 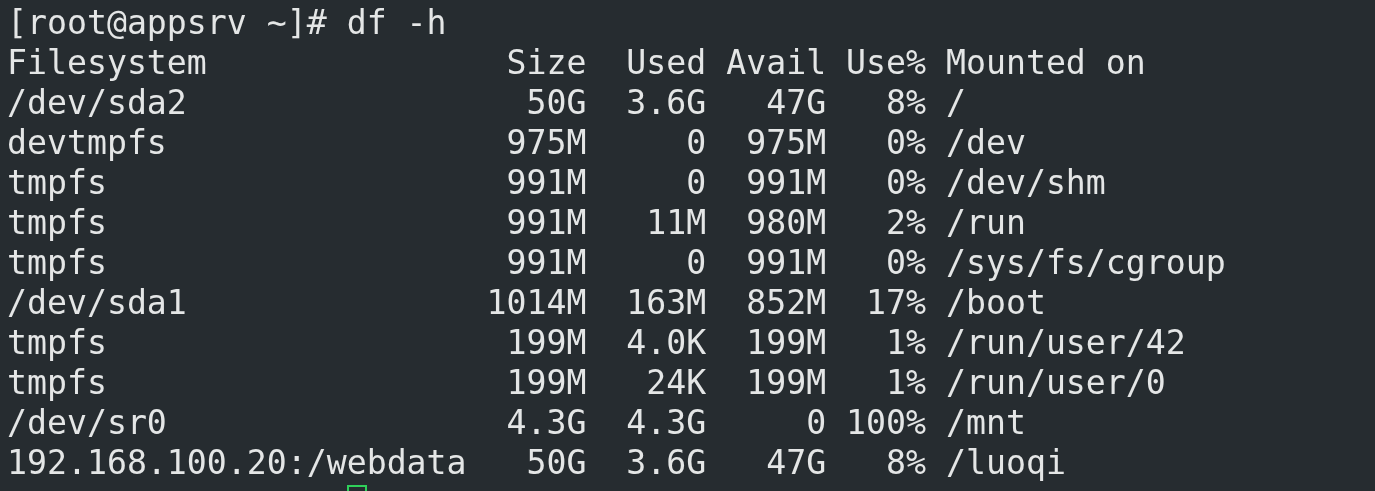 What do you see at coordinates (237, 463) in the screenshot?
I see `table-cell: 192.168.100.20:/webdata` at bounding box center [237, 463].